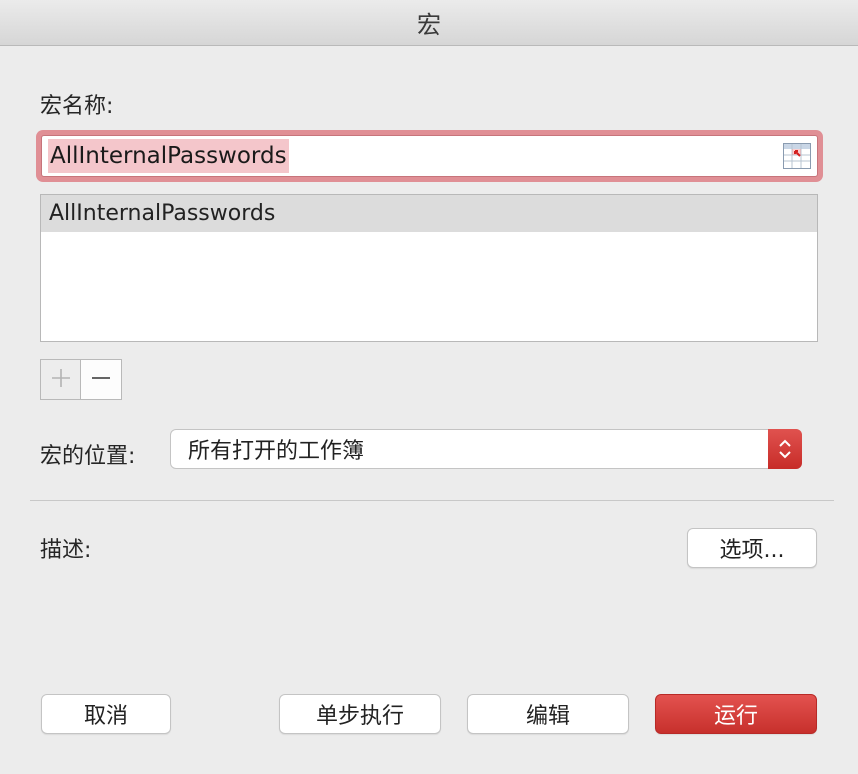 The image size is (858, 774). I want to click on title-bar: 宏, so click(429, 23).